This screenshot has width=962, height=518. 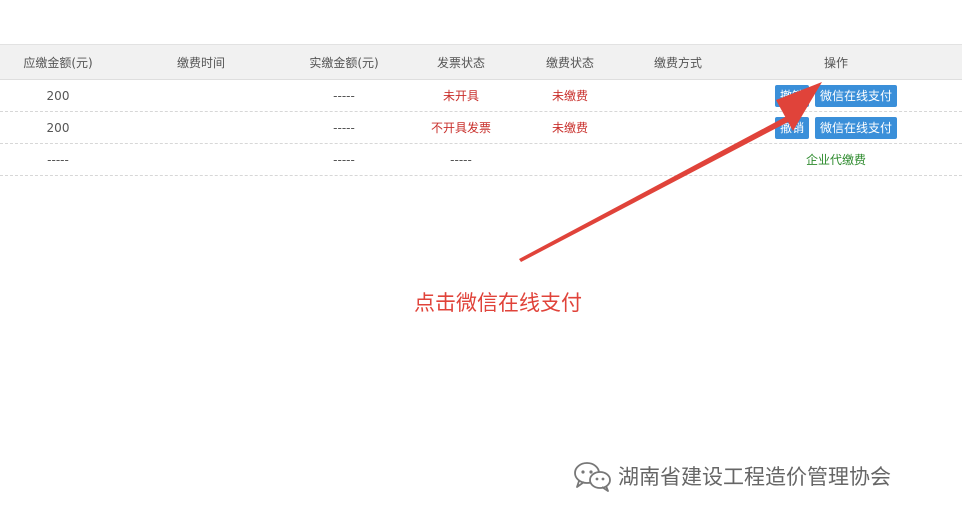 What do you see at coordinates (570, 159) in the screenshot?
I see `payment-status-cell` at bounding box center [570, 159].